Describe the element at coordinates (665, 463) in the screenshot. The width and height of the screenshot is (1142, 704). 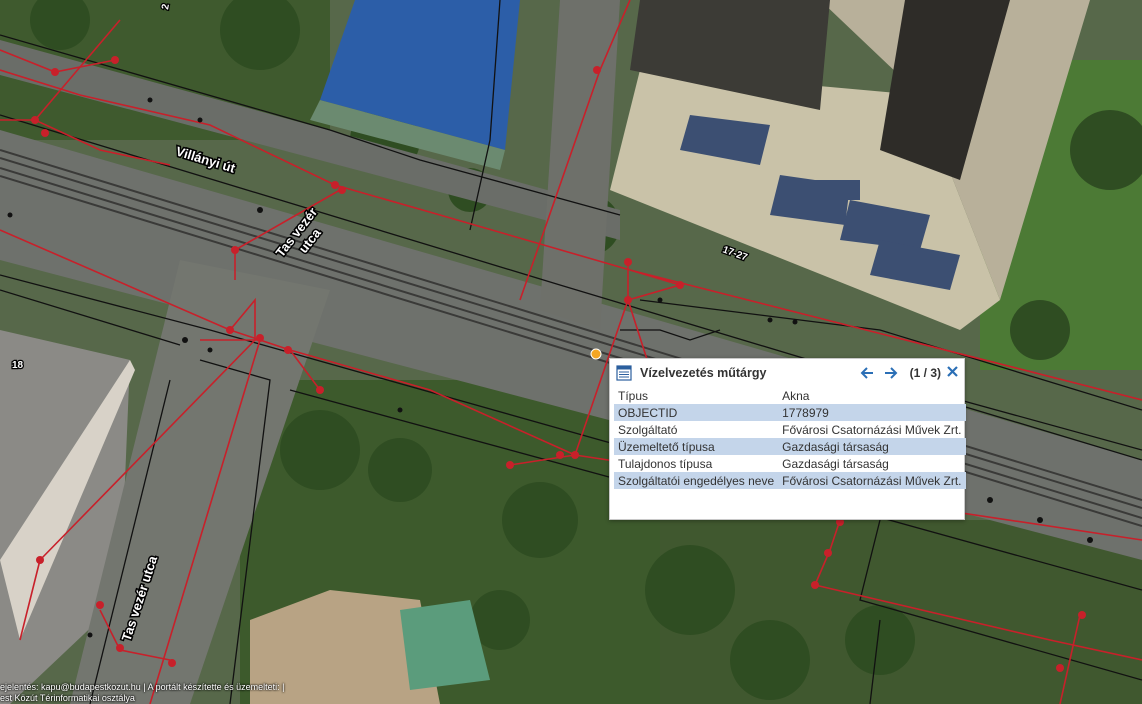
I see `attribute-key: Tulajdonos típusa` at that location.